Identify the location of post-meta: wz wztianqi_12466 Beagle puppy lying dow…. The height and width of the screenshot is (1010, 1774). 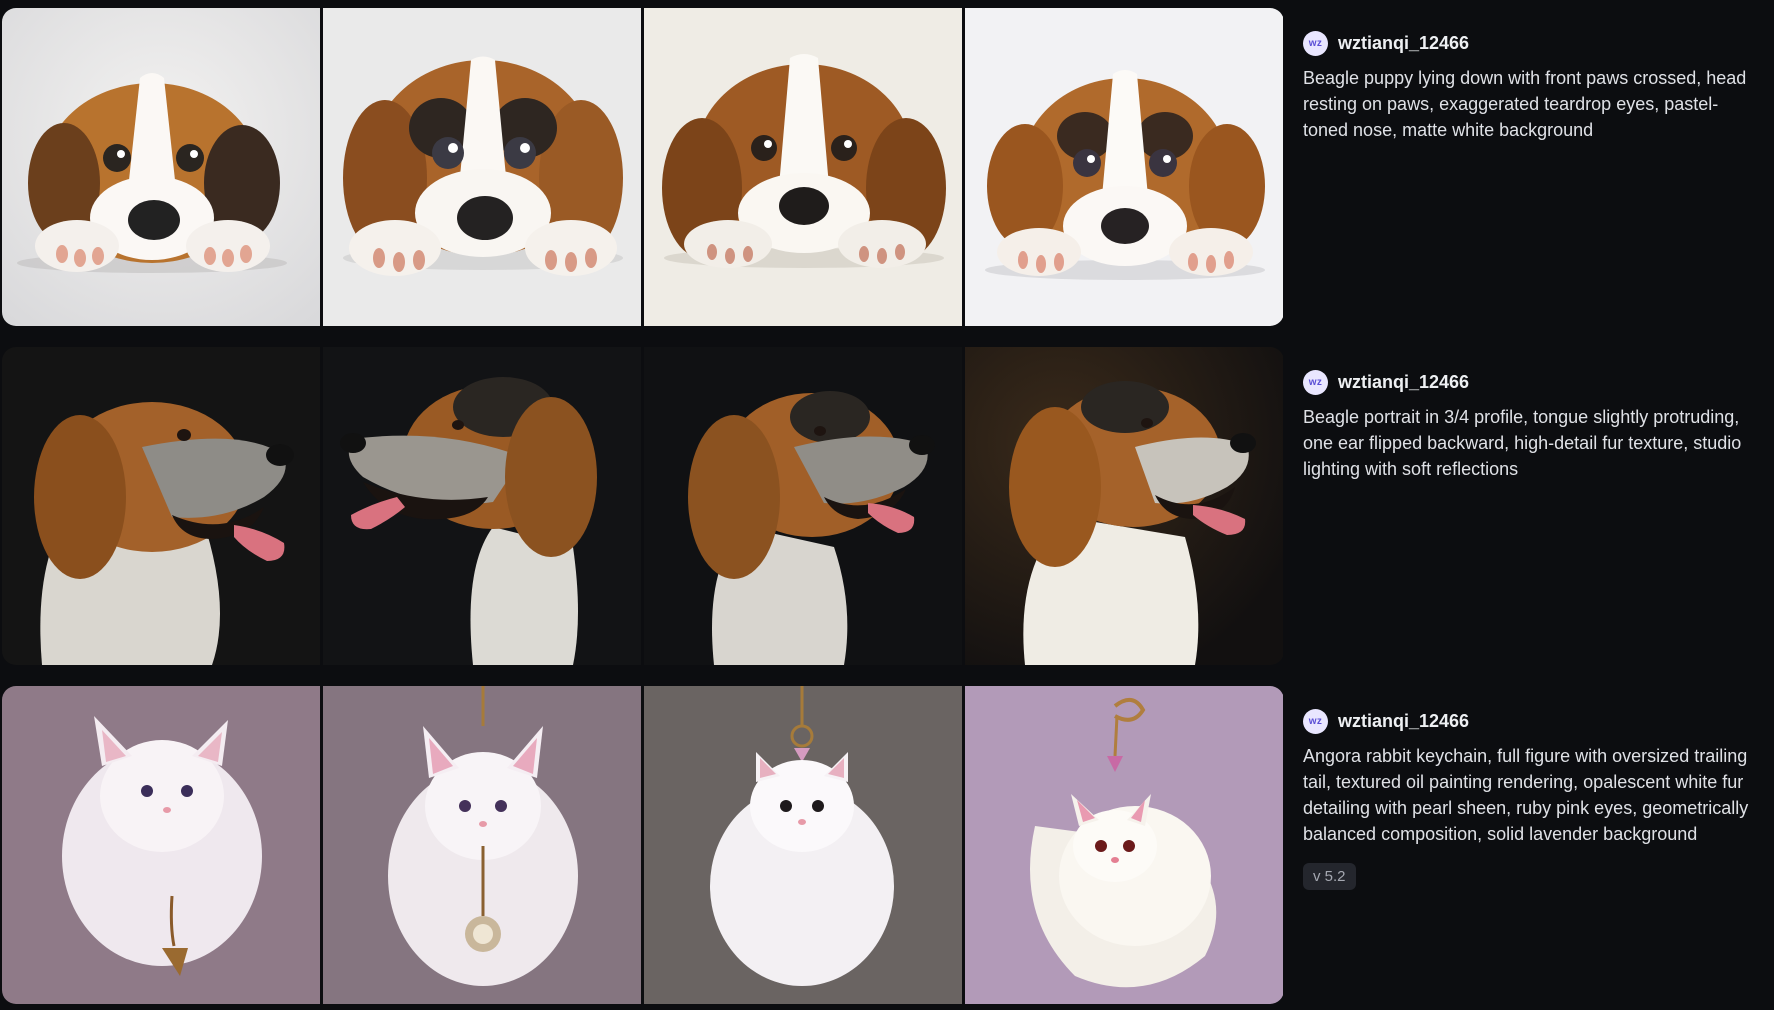
(1533, 86).